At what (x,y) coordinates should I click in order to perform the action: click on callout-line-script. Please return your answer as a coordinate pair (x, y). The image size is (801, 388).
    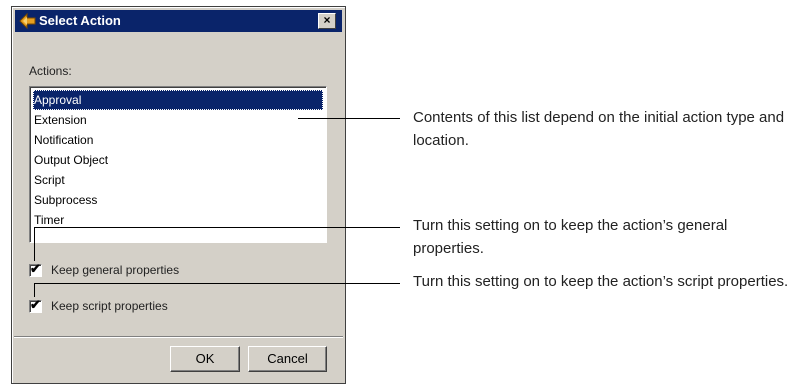
    Looking at the image, I should click on (217, 283).